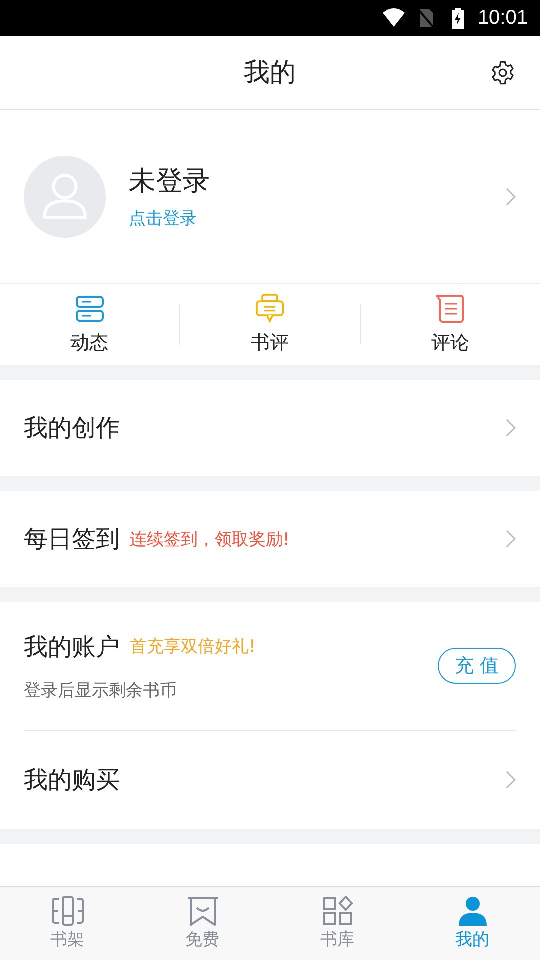  Describe the element at coordinates (170, 182) in the screenshot. I see `user-name: 未登录` at that location.